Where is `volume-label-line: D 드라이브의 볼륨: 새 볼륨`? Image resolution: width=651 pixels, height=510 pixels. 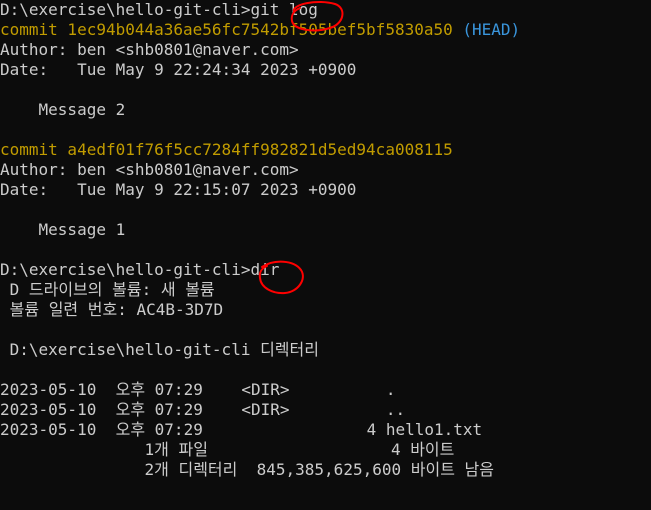
volume-label-line: D 드라이브의 볼륨: 새 볼륨 is located at coordinates (107, 289).